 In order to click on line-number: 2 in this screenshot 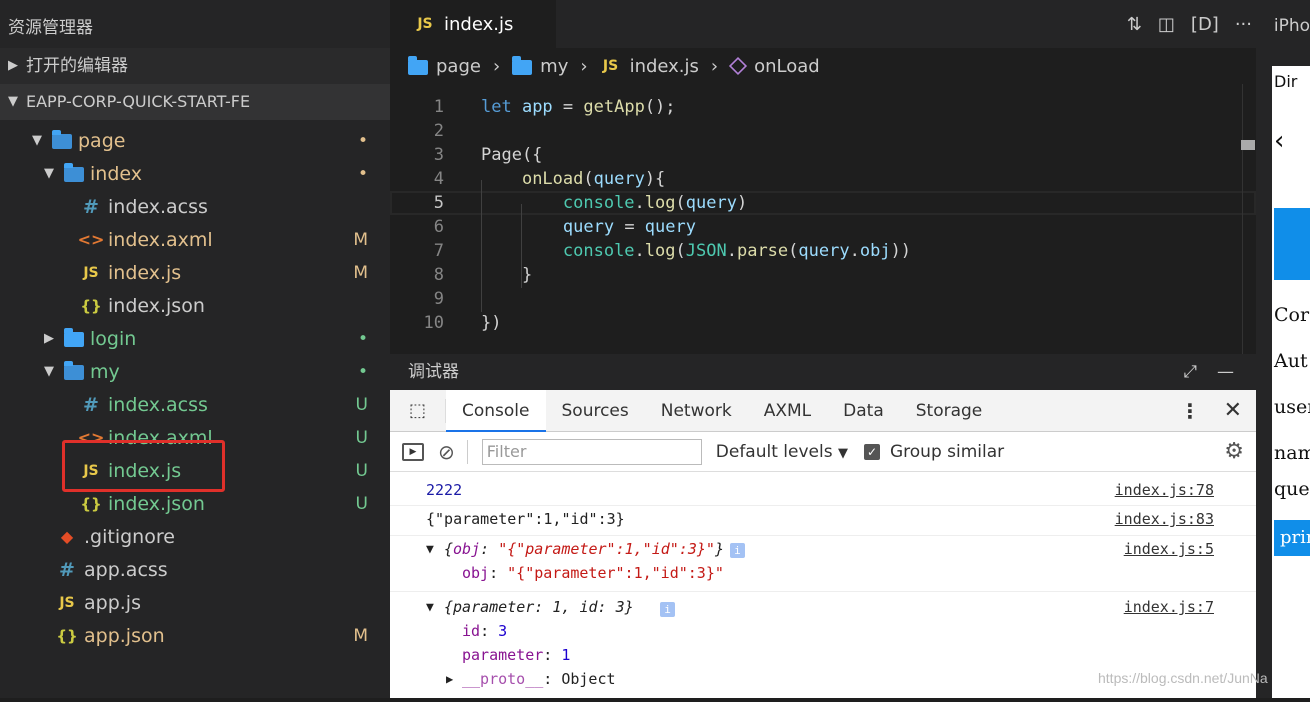, I will do `click(438, 131)`.